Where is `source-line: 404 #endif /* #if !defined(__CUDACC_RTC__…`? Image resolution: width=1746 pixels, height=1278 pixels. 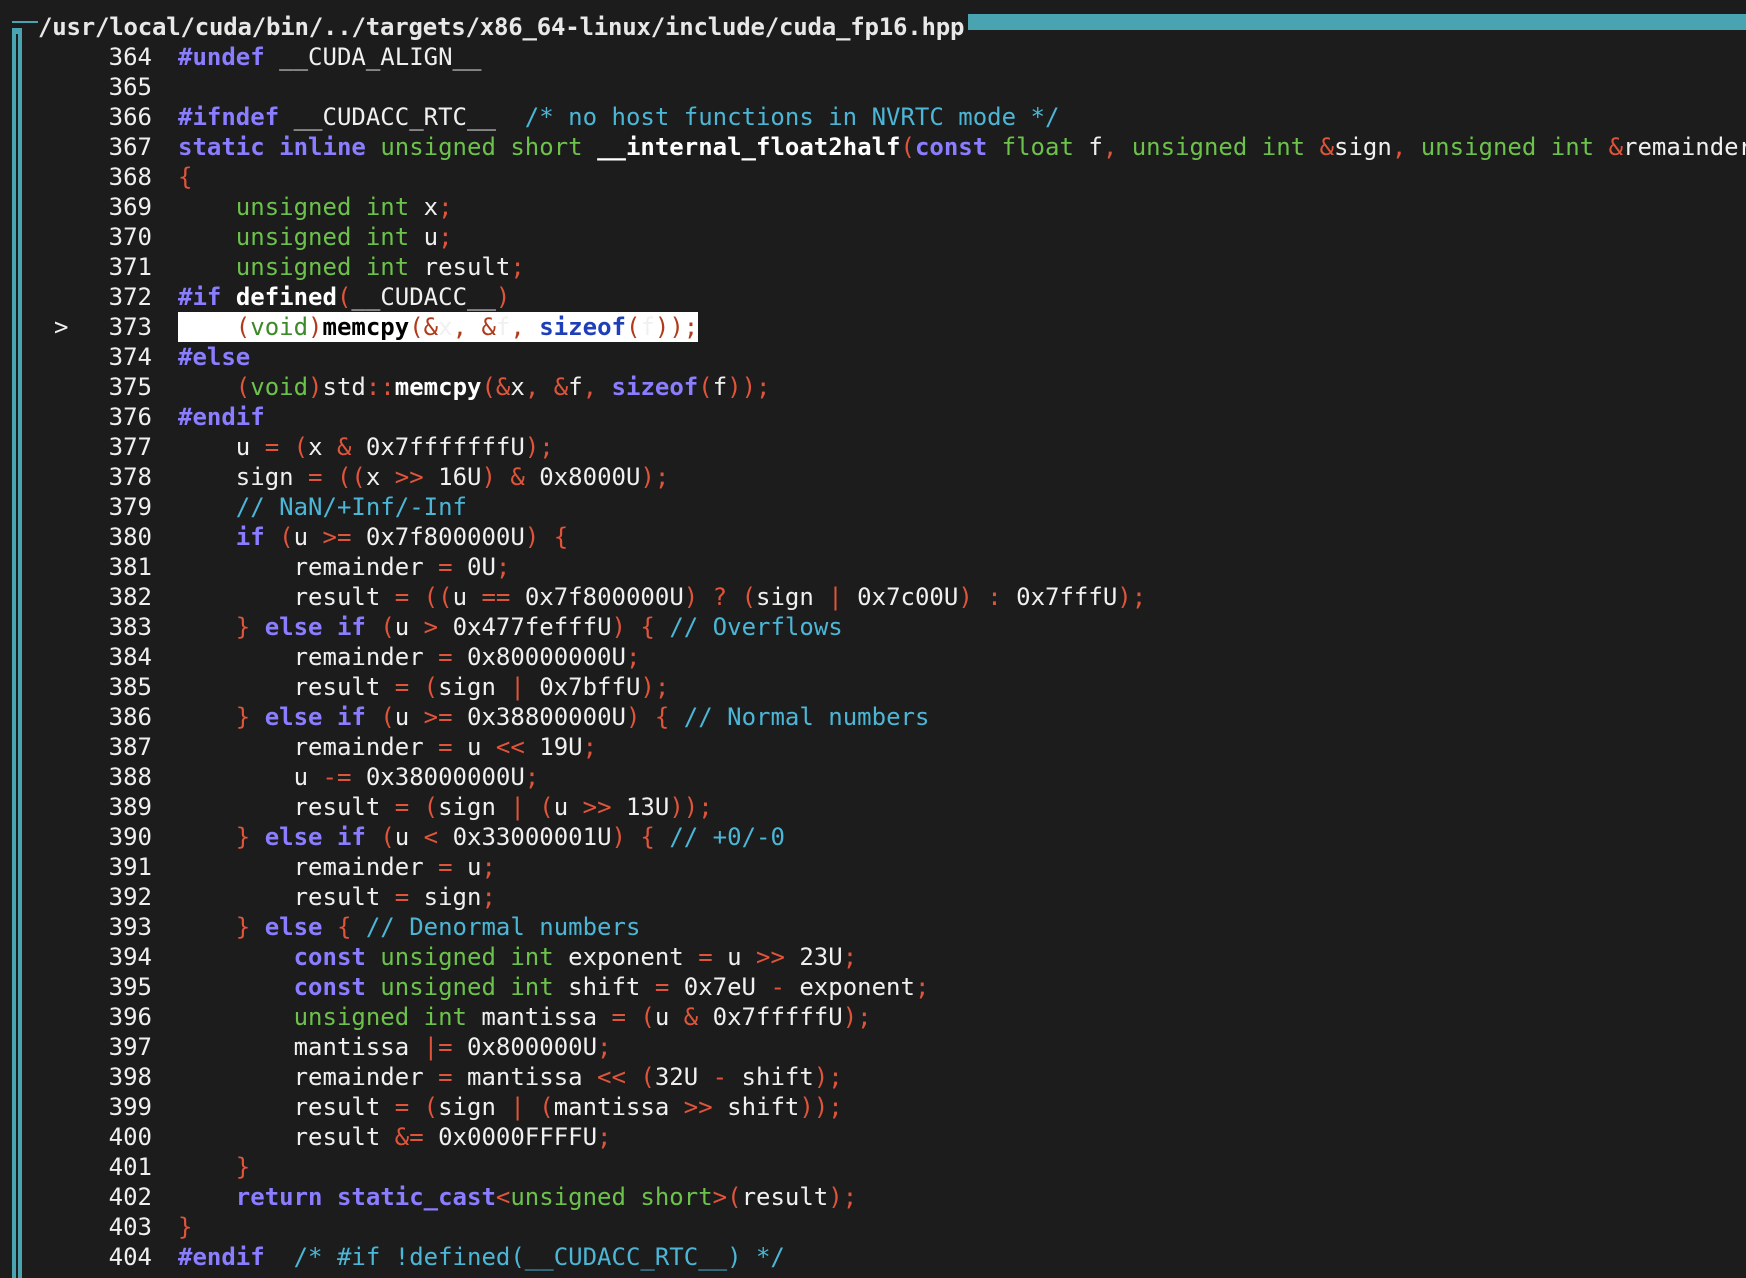 source-line: 404 #endif /* #if !defined(__CUDACC_RTC__… is located at coordinates (873, 1257).